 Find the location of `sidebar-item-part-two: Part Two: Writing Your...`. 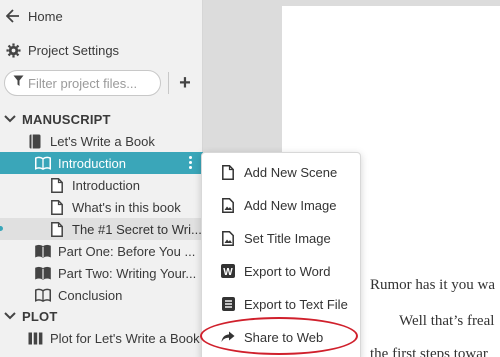

sidebar-item-part-two: Part Two: Writing Your... is located at coordinates (115, 273).